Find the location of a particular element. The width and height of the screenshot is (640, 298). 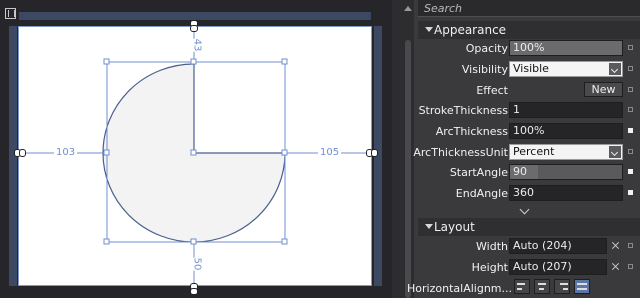

margin-right-link-icon is located at coordinates (372, 153).